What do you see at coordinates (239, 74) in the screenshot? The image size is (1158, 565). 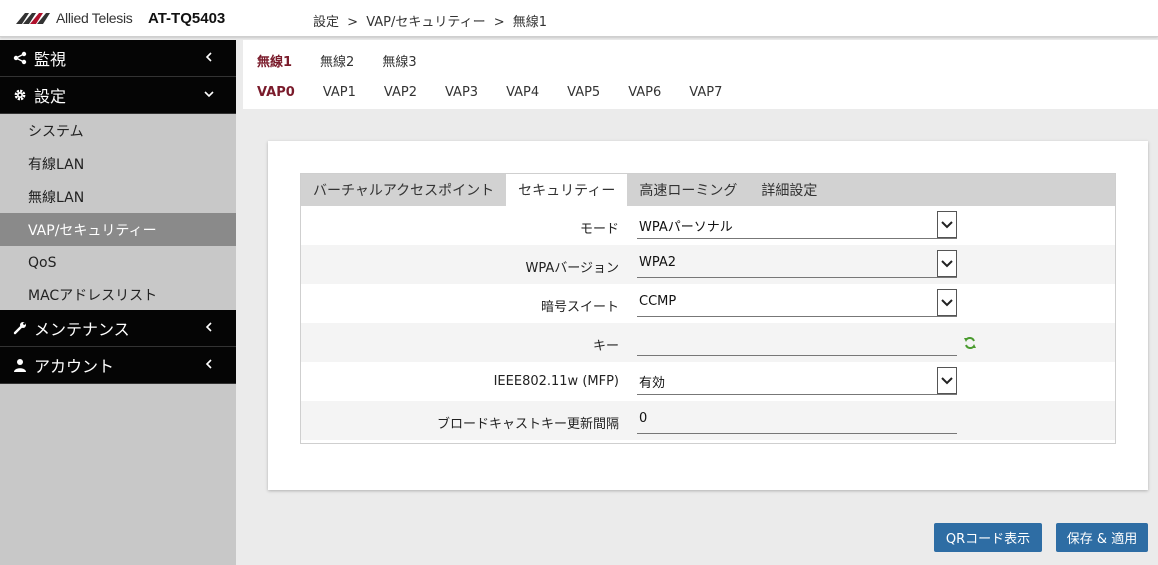 I see `tab-area-gap` at bounding box center [239, 74].